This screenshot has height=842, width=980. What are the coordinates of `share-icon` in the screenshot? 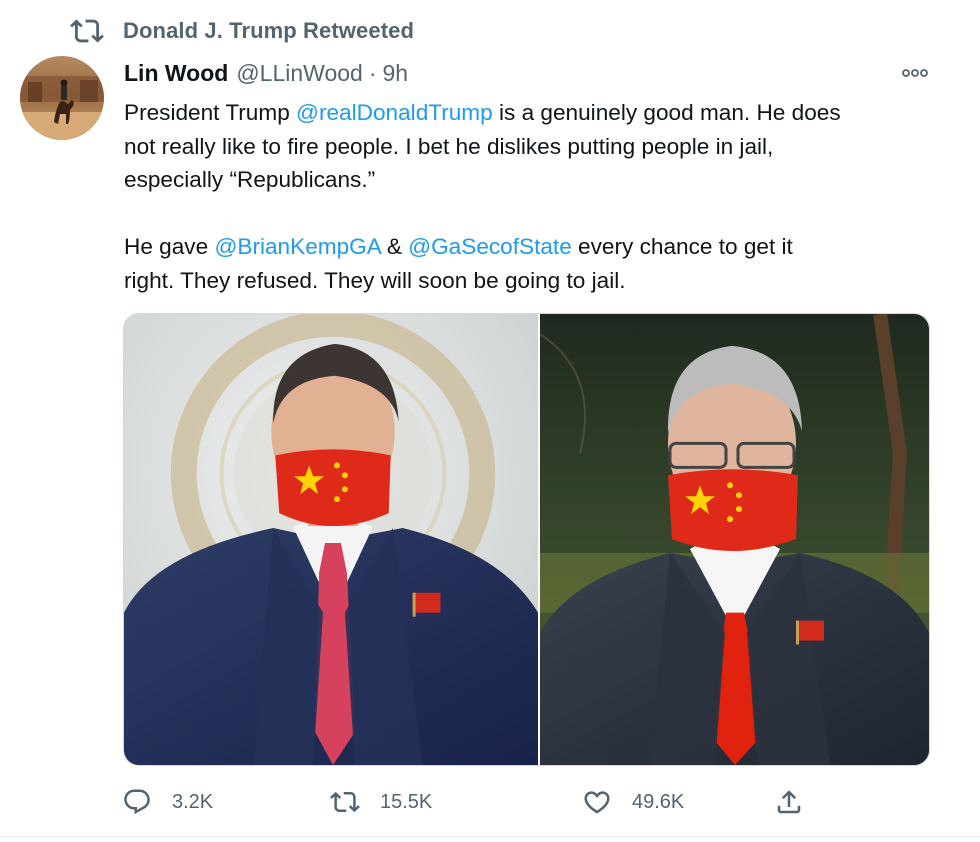 It's located at (789, 802).